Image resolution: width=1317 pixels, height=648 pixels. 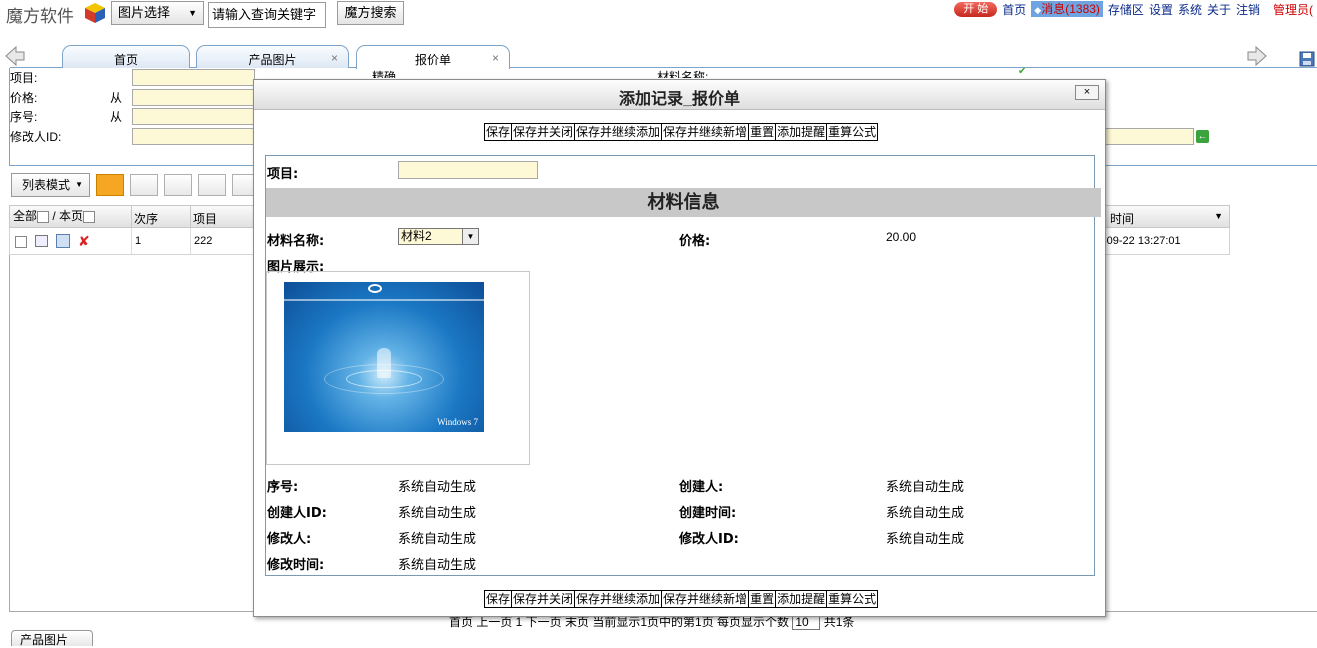 I want to click on search-button: 魔方搜索, so click(x=370, y=13).